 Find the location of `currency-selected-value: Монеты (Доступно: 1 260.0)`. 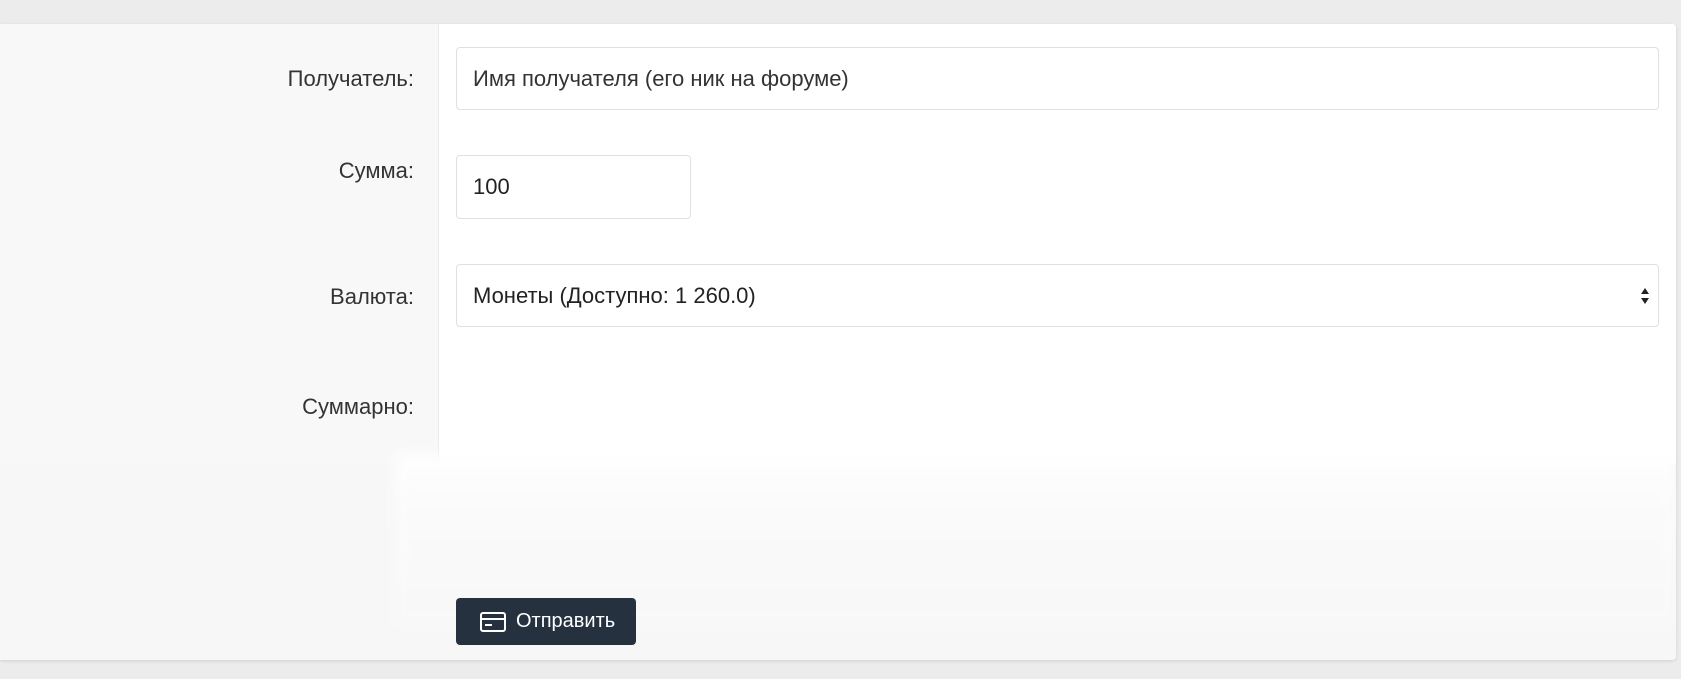

currency-selected-value: Монеты (Доступно: 1 260.0) is located at coordinates (614, 295).